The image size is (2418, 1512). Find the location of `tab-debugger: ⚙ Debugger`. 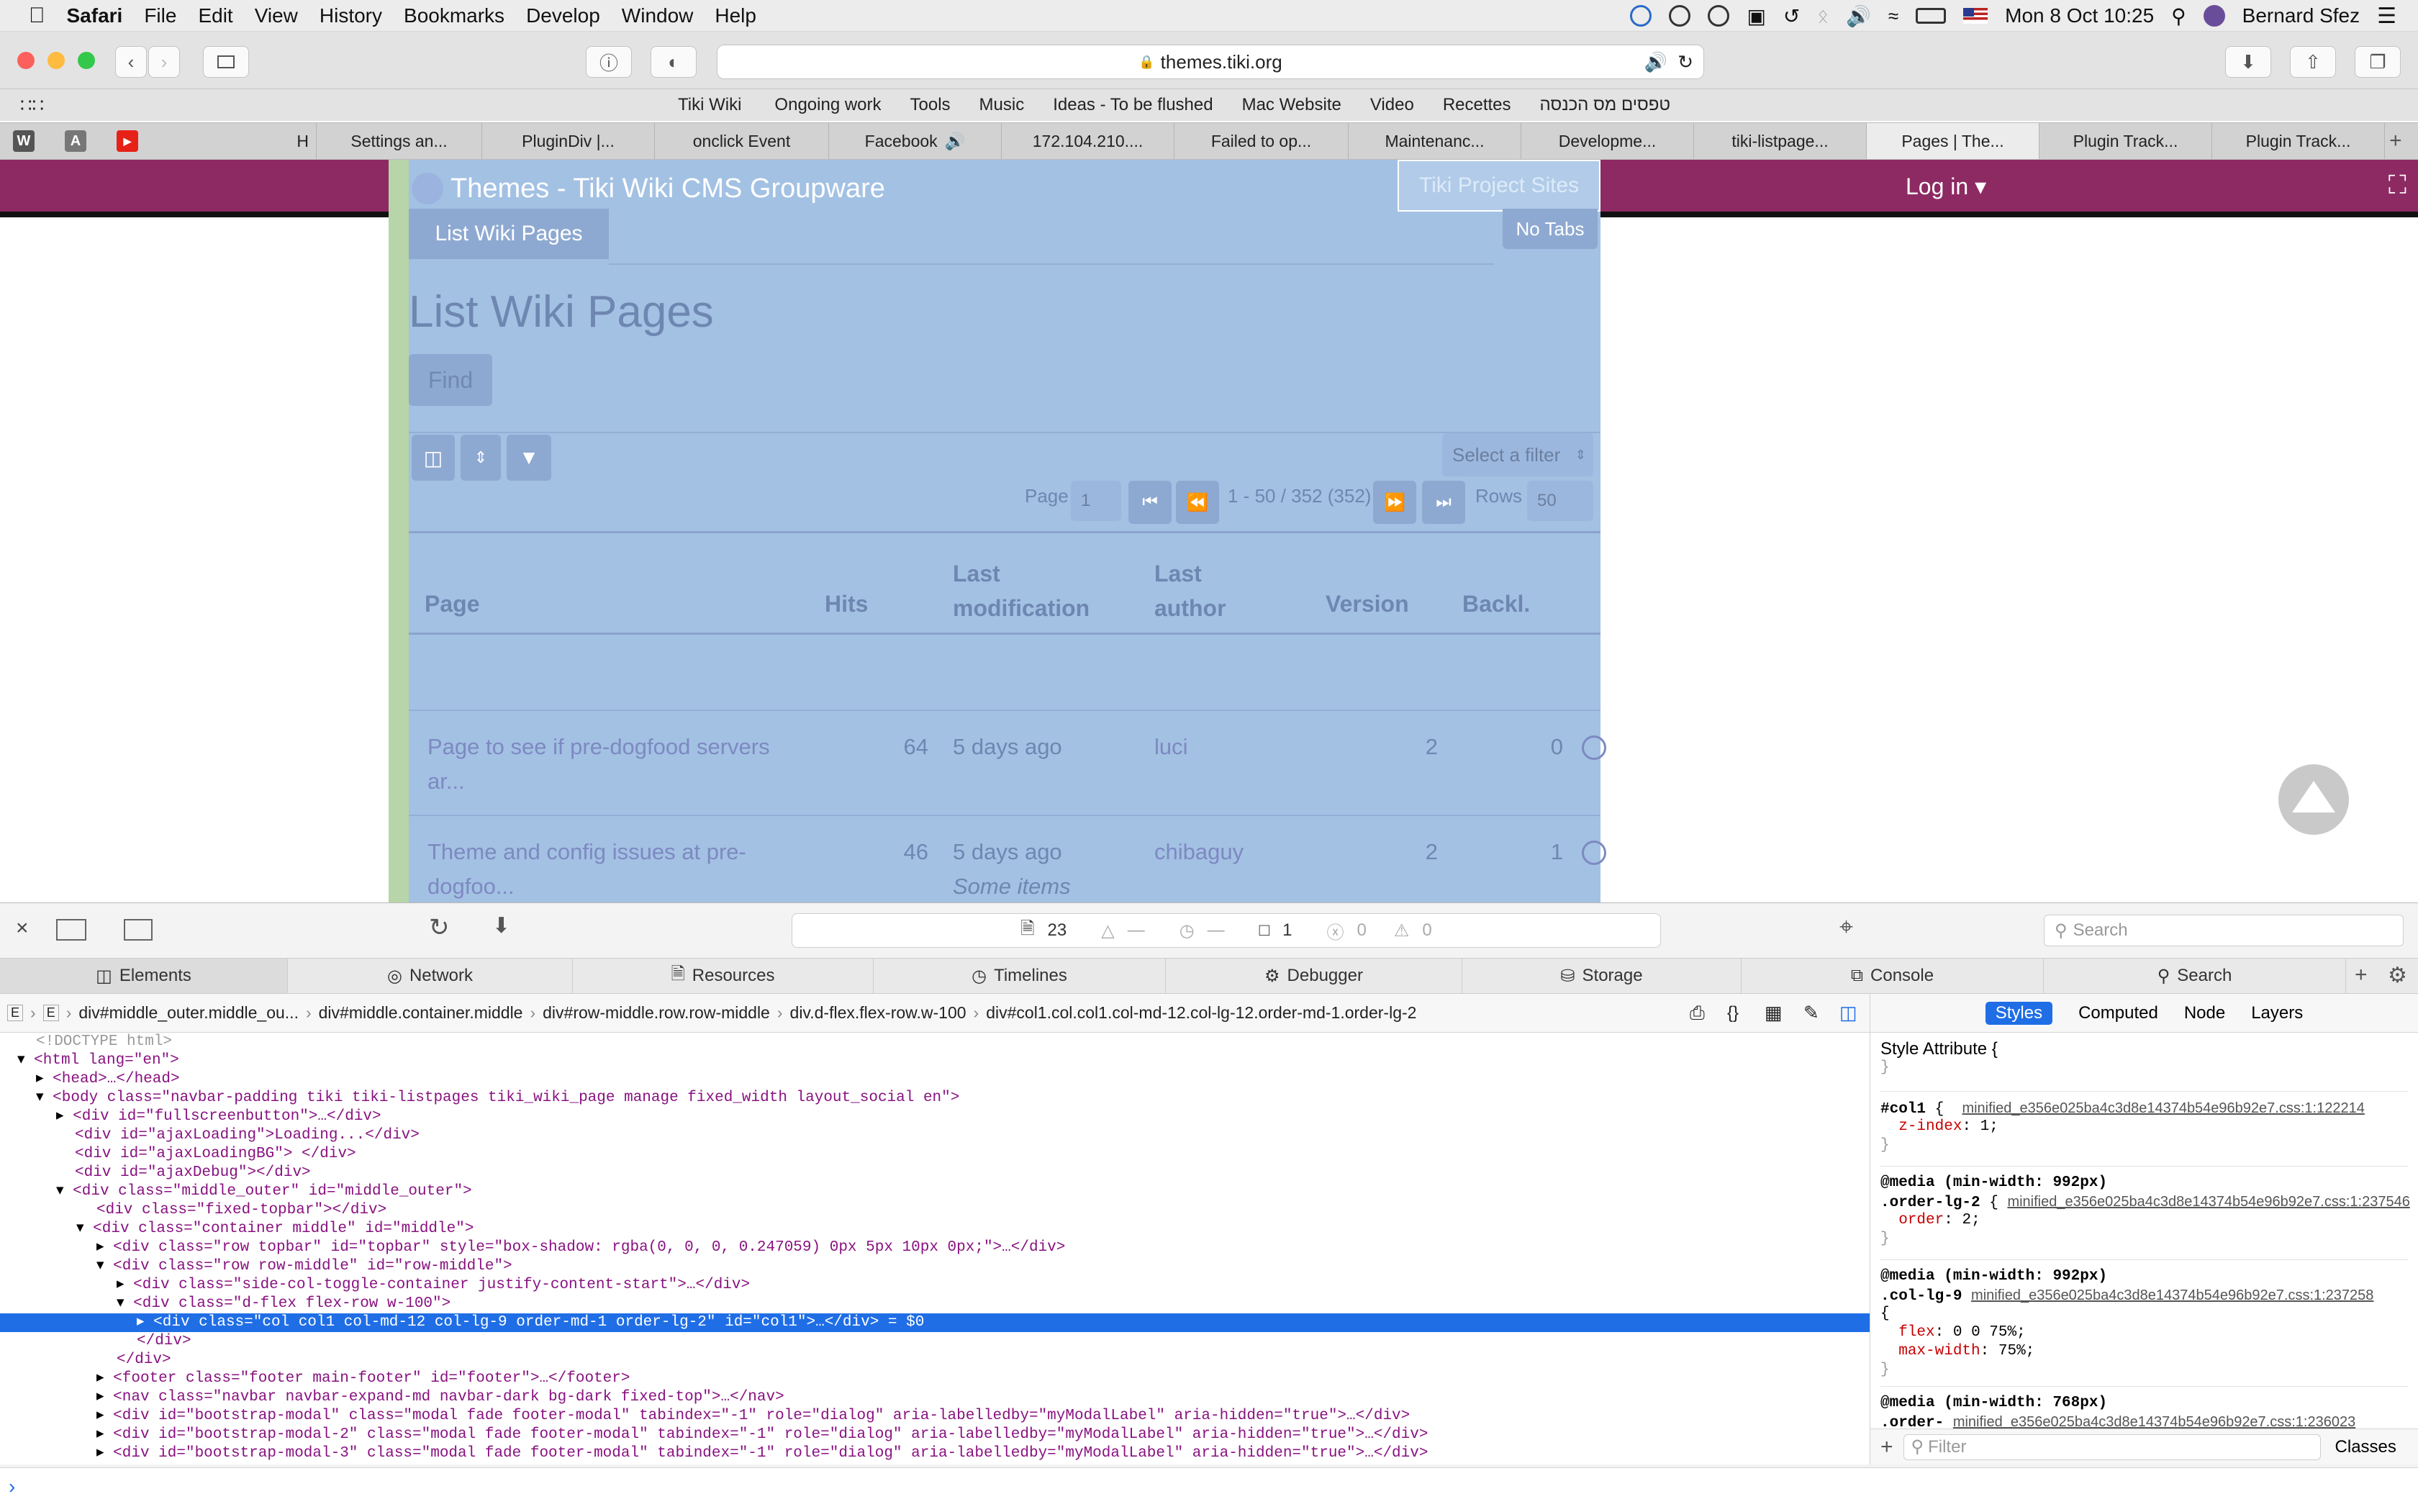

tab-debugger: ⚙ Debugger is located at coordinates (1314, 976).